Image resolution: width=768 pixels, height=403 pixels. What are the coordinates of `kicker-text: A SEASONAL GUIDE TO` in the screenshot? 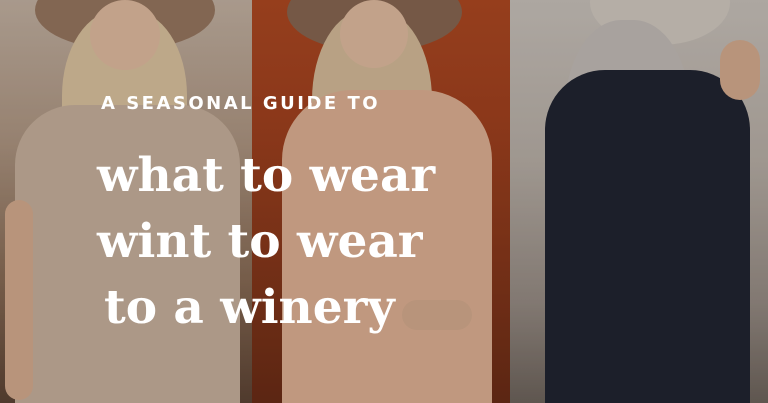 It's located at (241, 103).